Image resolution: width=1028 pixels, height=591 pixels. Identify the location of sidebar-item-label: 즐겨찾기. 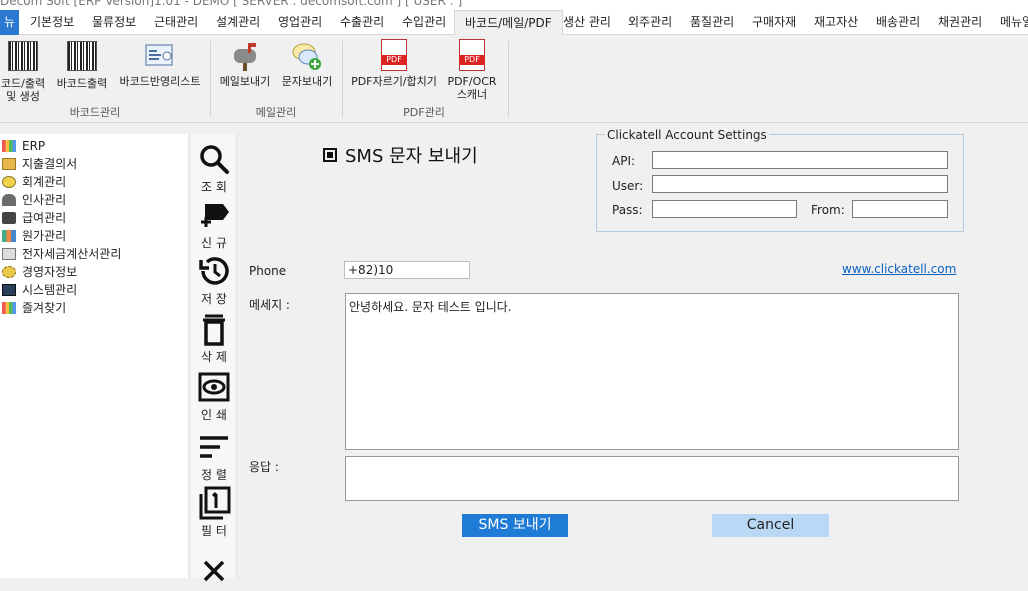
(44, 308).